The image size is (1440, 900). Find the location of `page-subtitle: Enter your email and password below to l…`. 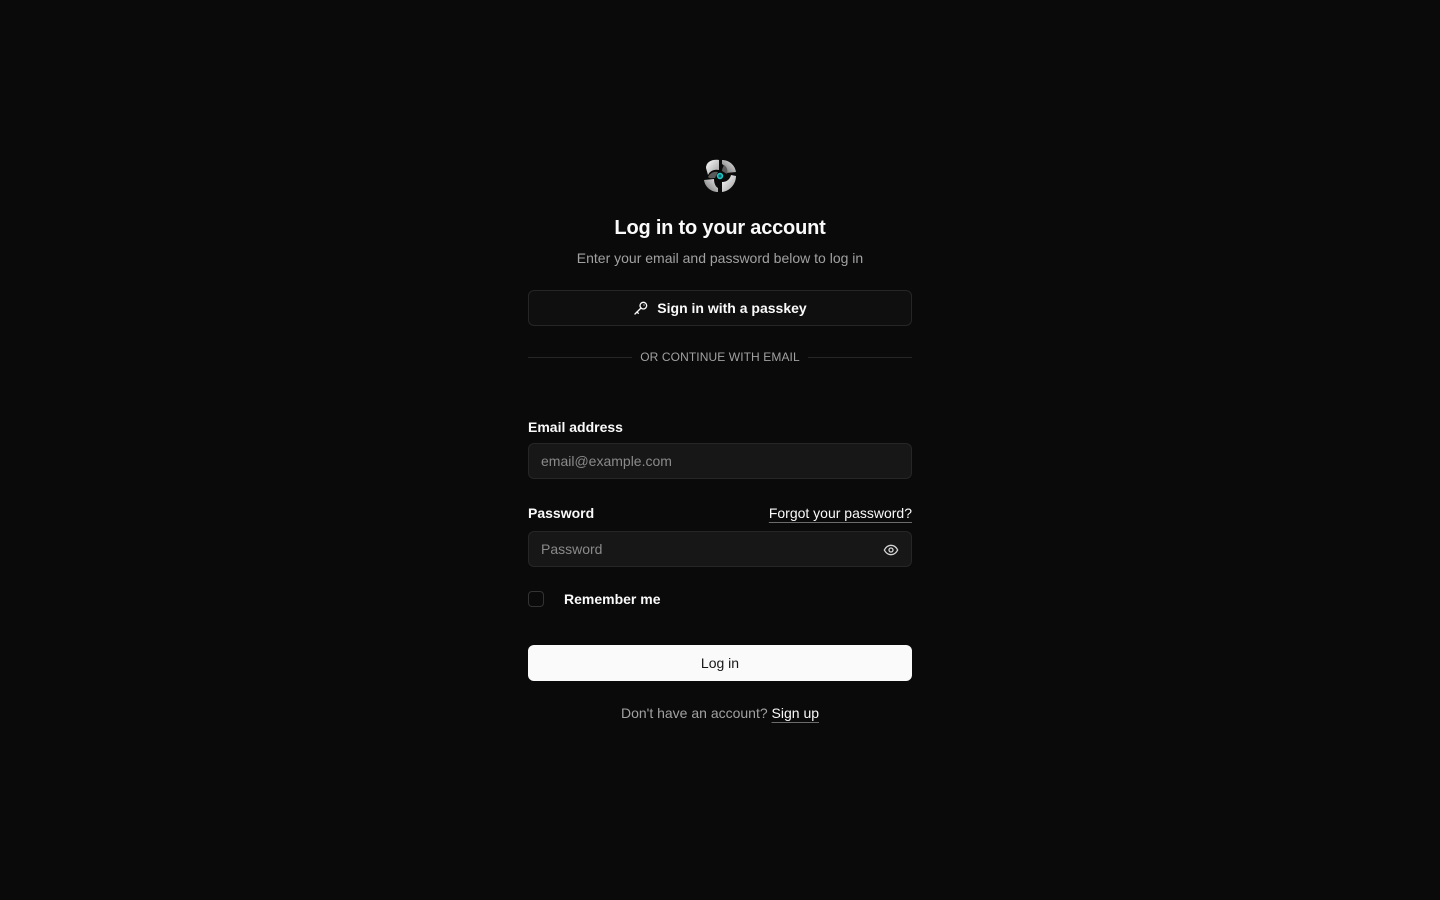

page-subtitle: Enter your email and password below to l… is located at coordinates (720, 258).